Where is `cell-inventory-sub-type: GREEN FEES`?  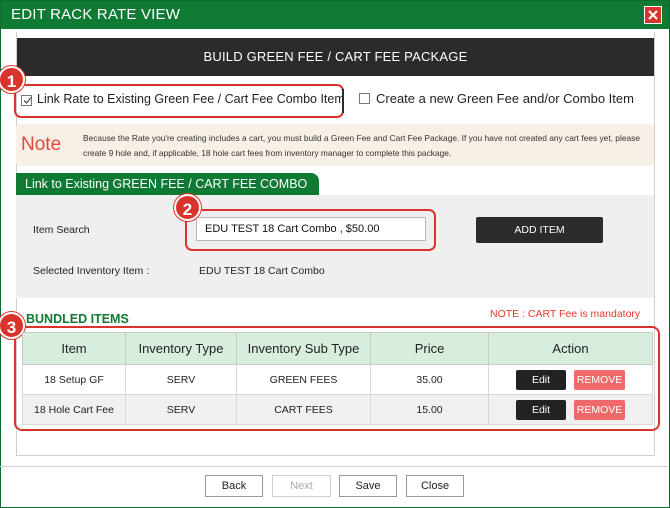 cell-inventory-sub-type: GREEN FEES is located at coordinates (303, 379).